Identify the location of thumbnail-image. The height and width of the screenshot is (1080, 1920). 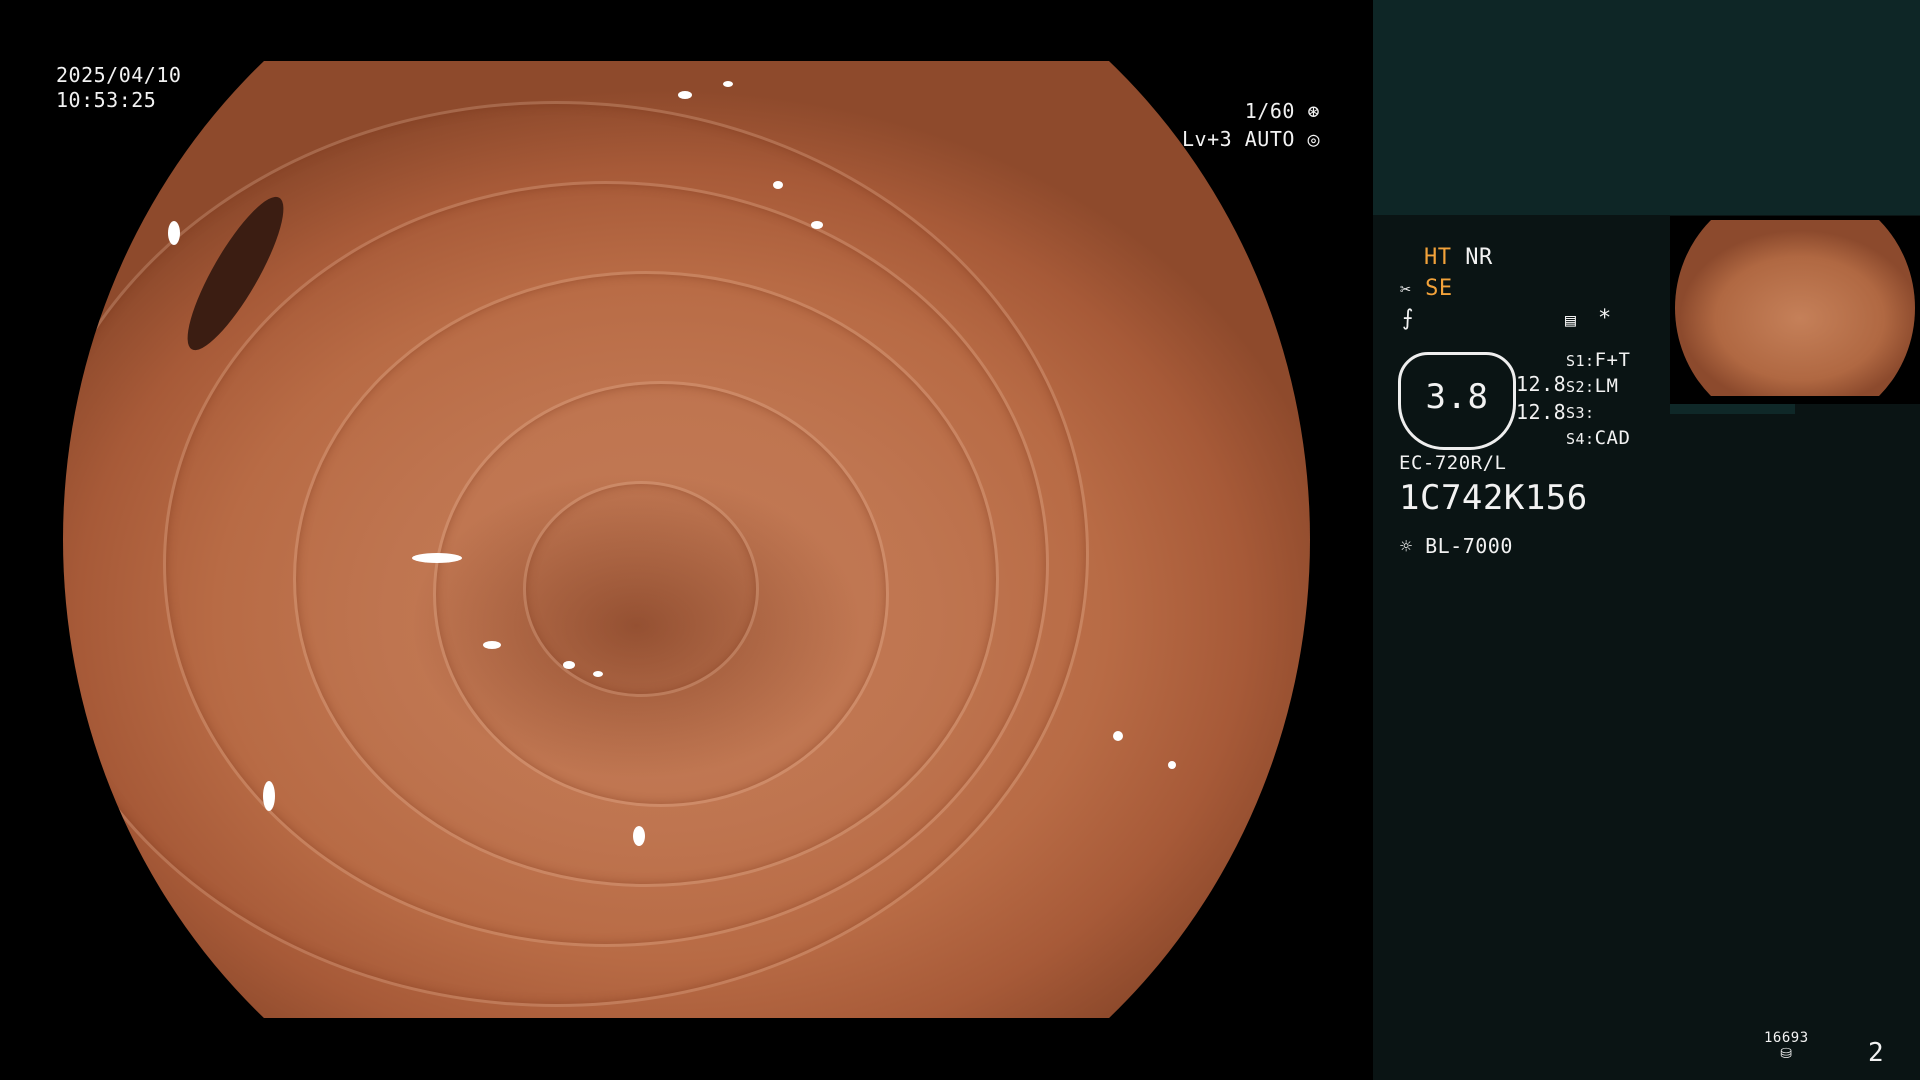
(1795, 308).